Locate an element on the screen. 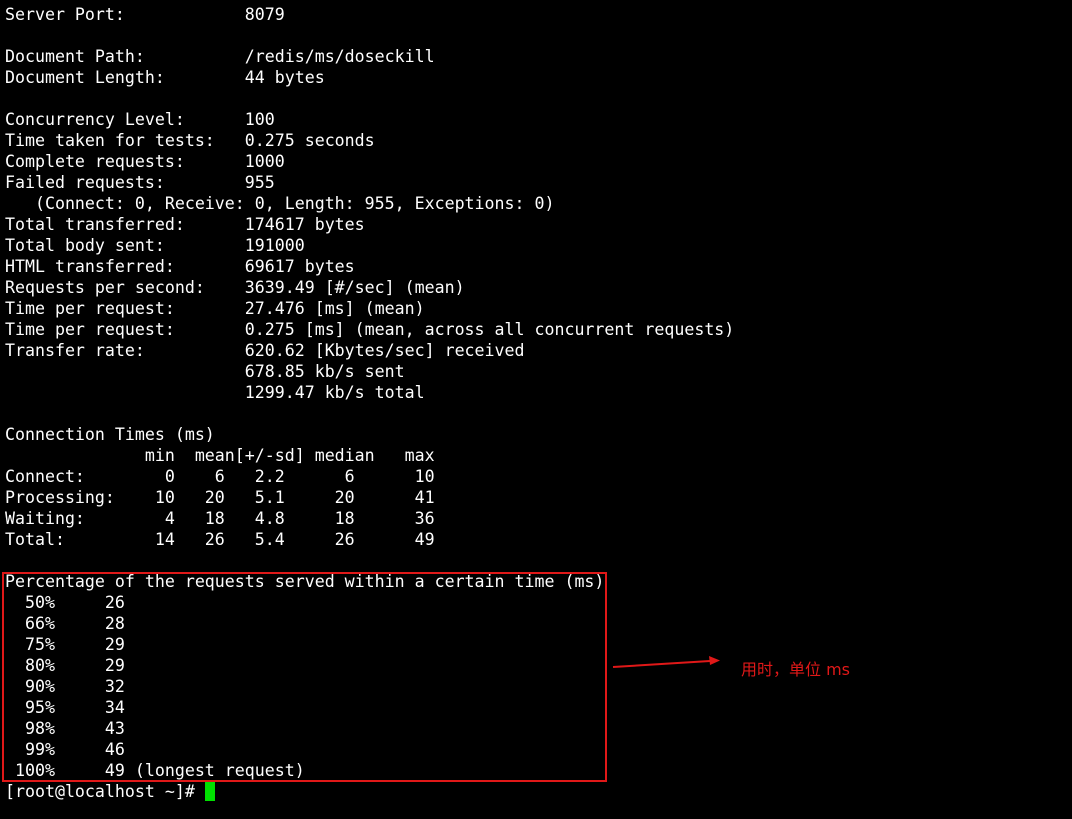 The image size is (1072, 819). shell-prompt: [root@localhost ~]# is located at coordinates (105, 791).